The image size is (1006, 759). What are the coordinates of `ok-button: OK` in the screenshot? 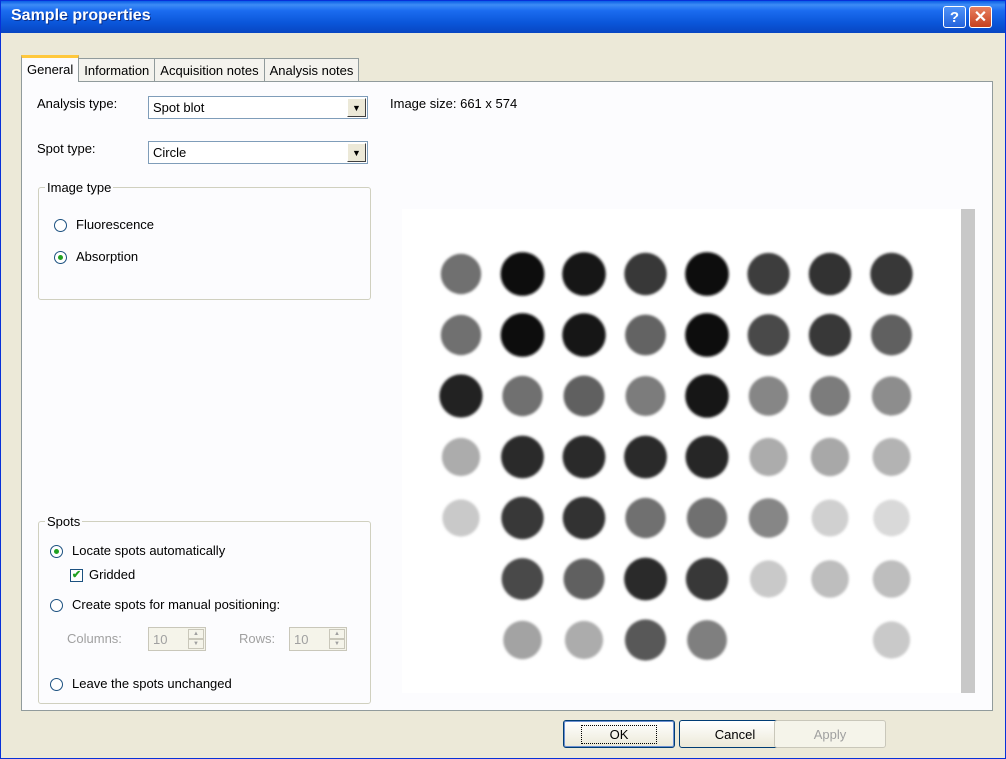 It's located at (619, 734).